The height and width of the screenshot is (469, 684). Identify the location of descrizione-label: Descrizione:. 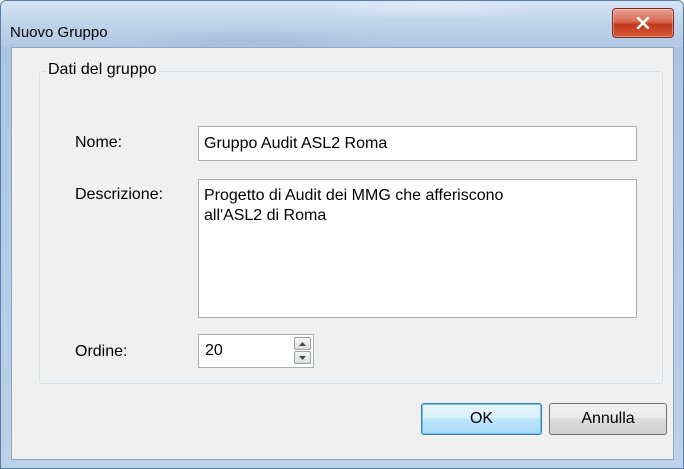
(119, 194).